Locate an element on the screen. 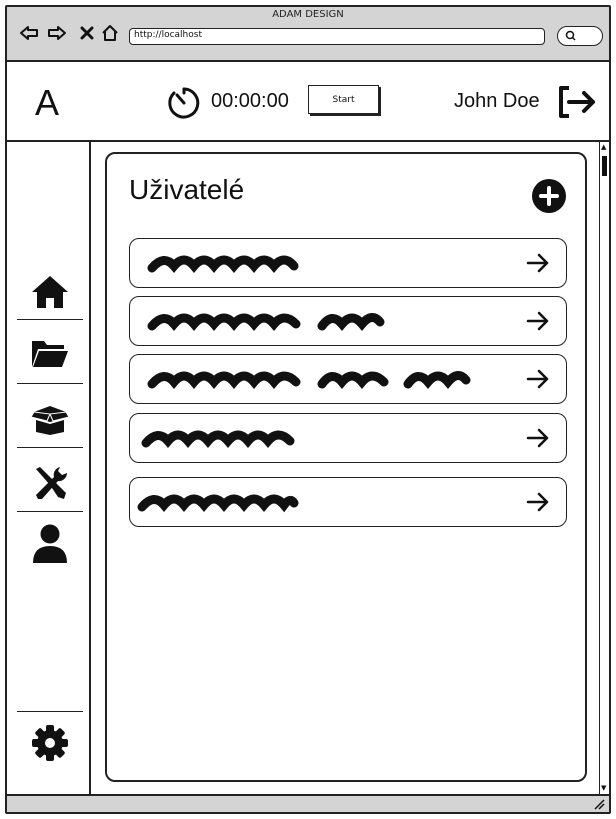 The width and height of the screenshot is (616, 819). resize-grip-icon is located at coordinates (599, 804).